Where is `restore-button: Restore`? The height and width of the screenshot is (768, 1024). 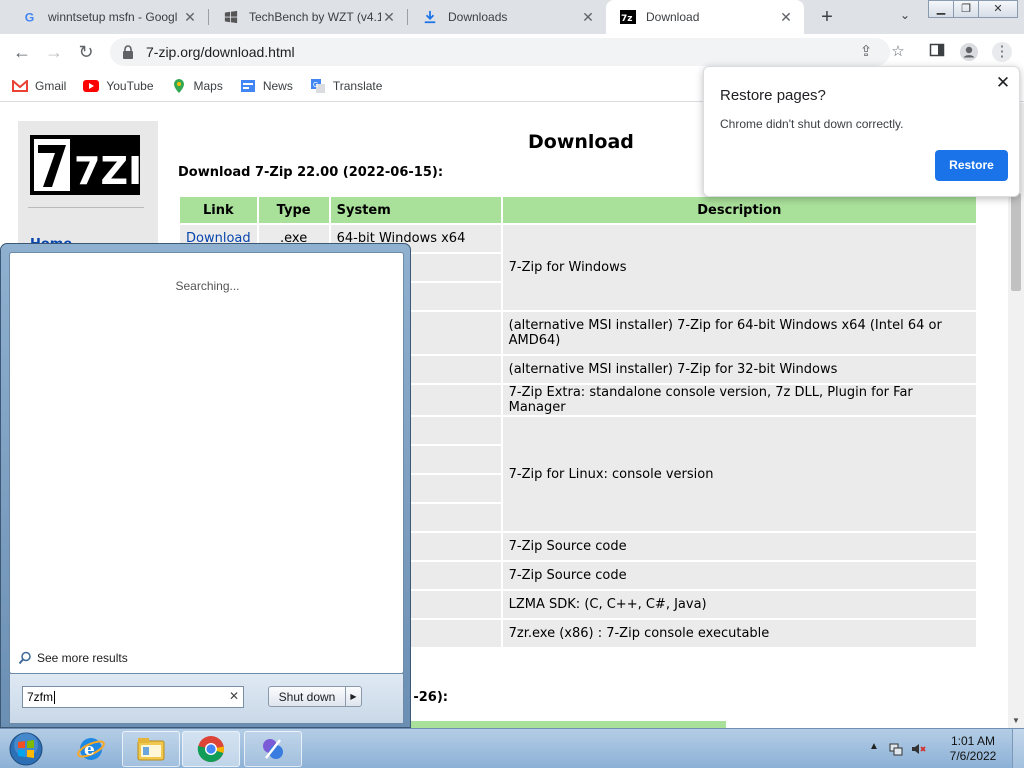
restore-button: Restore is located at coordinates (971, 165).